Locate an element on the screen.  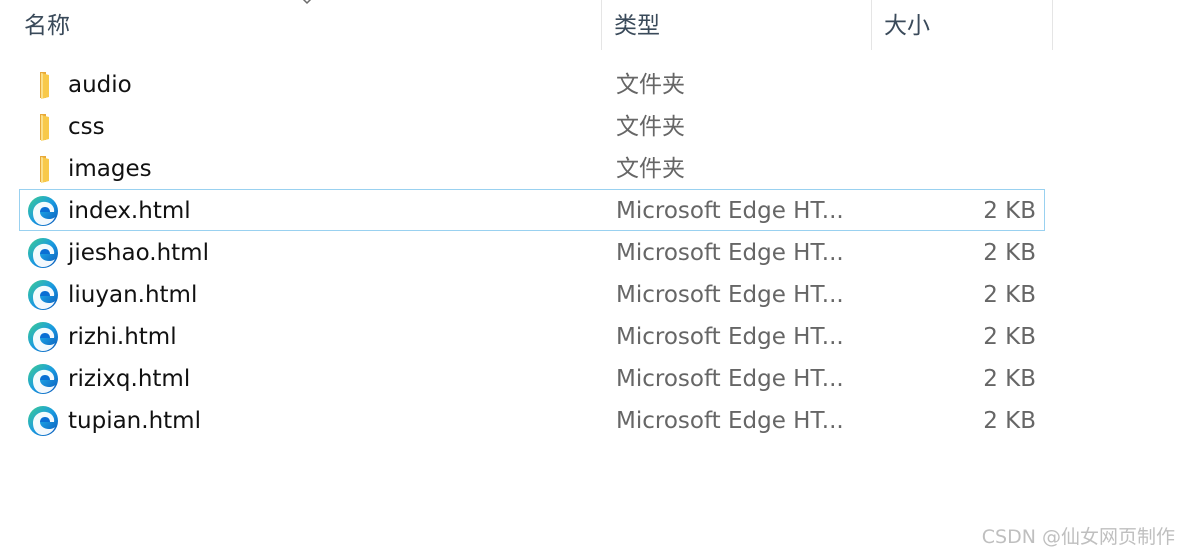
file-row: rizixq.html Microsoft Edge HT... 2 KB is located at coordinates (532, 378).